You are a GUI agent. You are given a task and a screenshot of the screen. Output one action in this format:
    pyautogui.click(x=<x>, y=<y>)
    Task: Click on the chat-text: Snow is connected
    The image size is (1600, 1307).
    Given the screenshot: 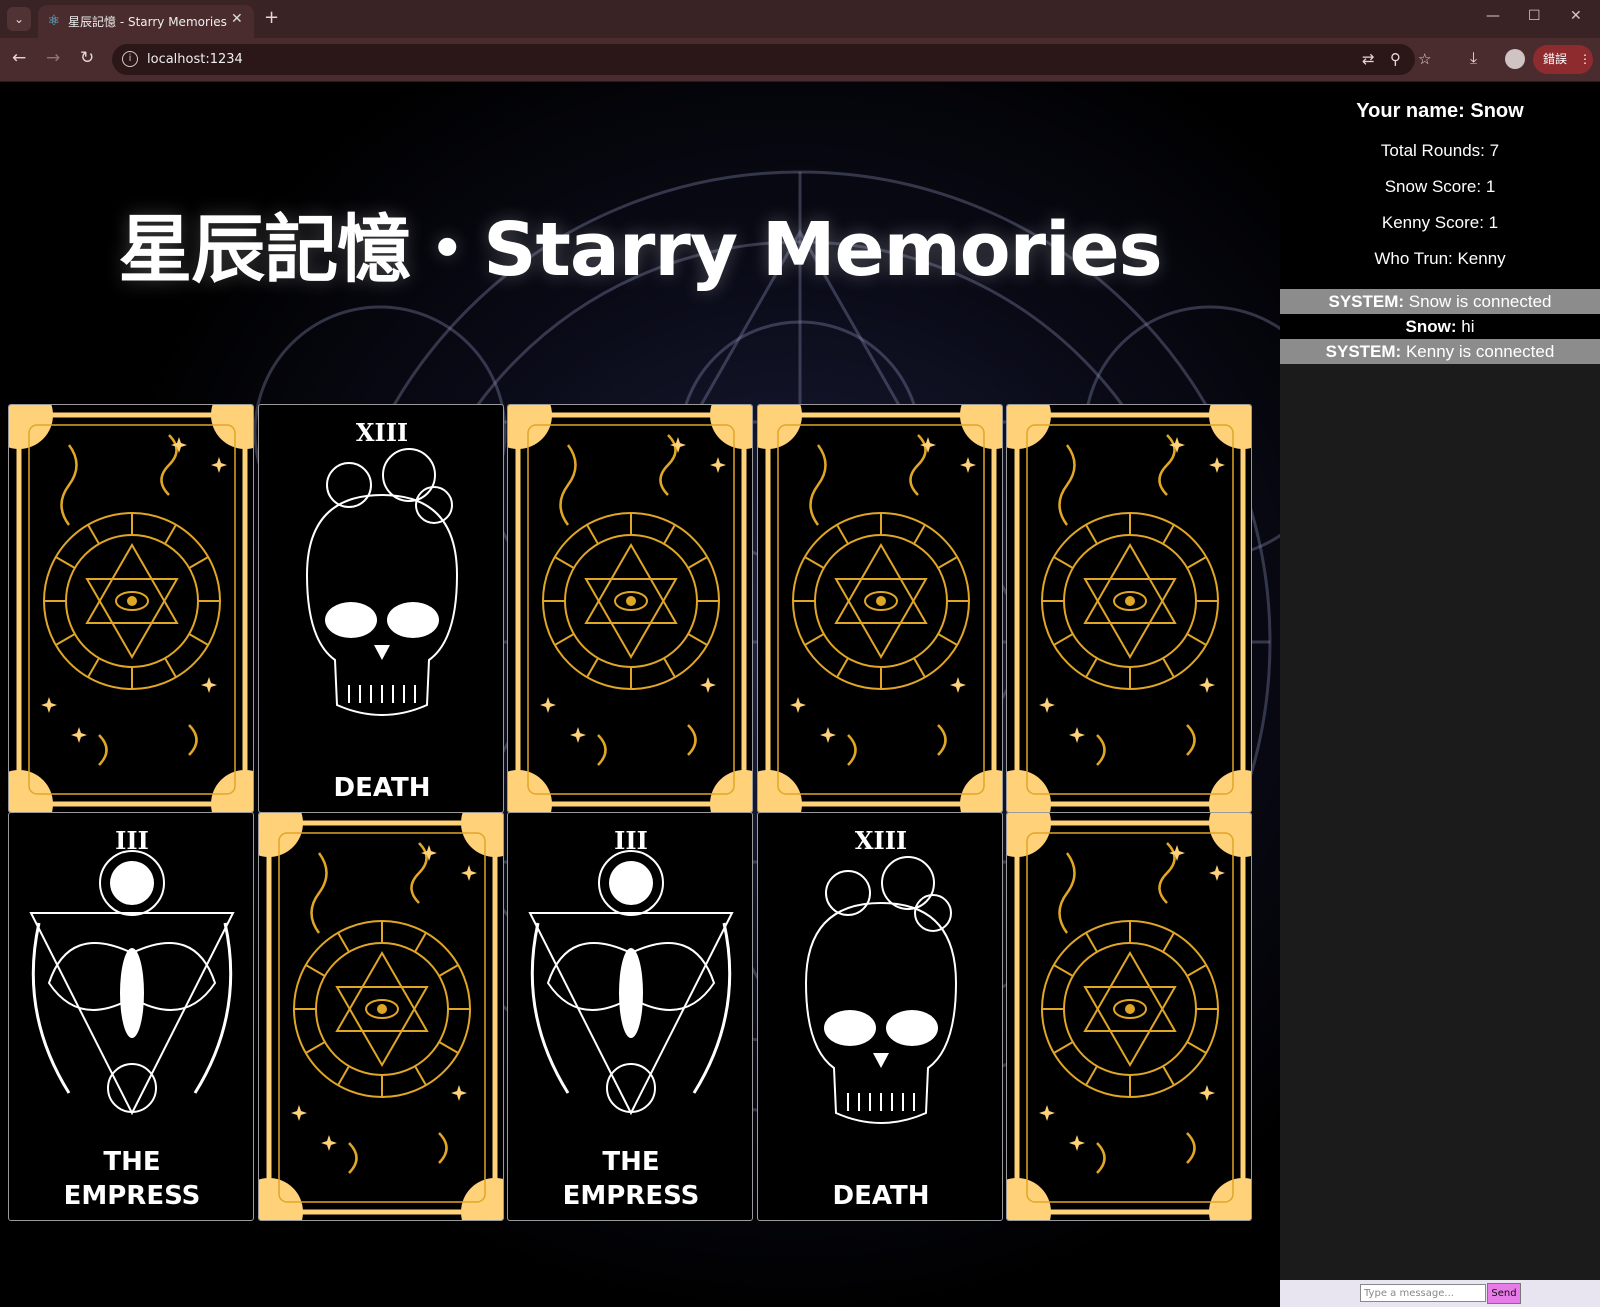 What is the action you would take?
    pyautogui.click(x=1478, y=301)
    